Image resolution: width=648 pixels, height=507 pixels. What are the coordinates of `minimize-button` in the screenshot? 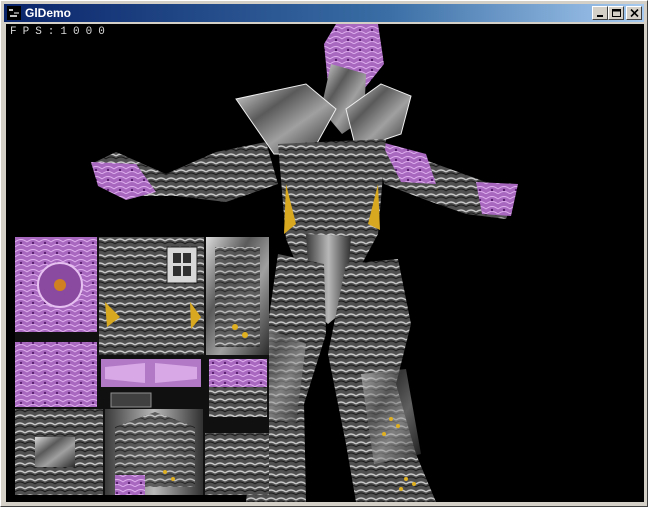 It's located at (600, 13).